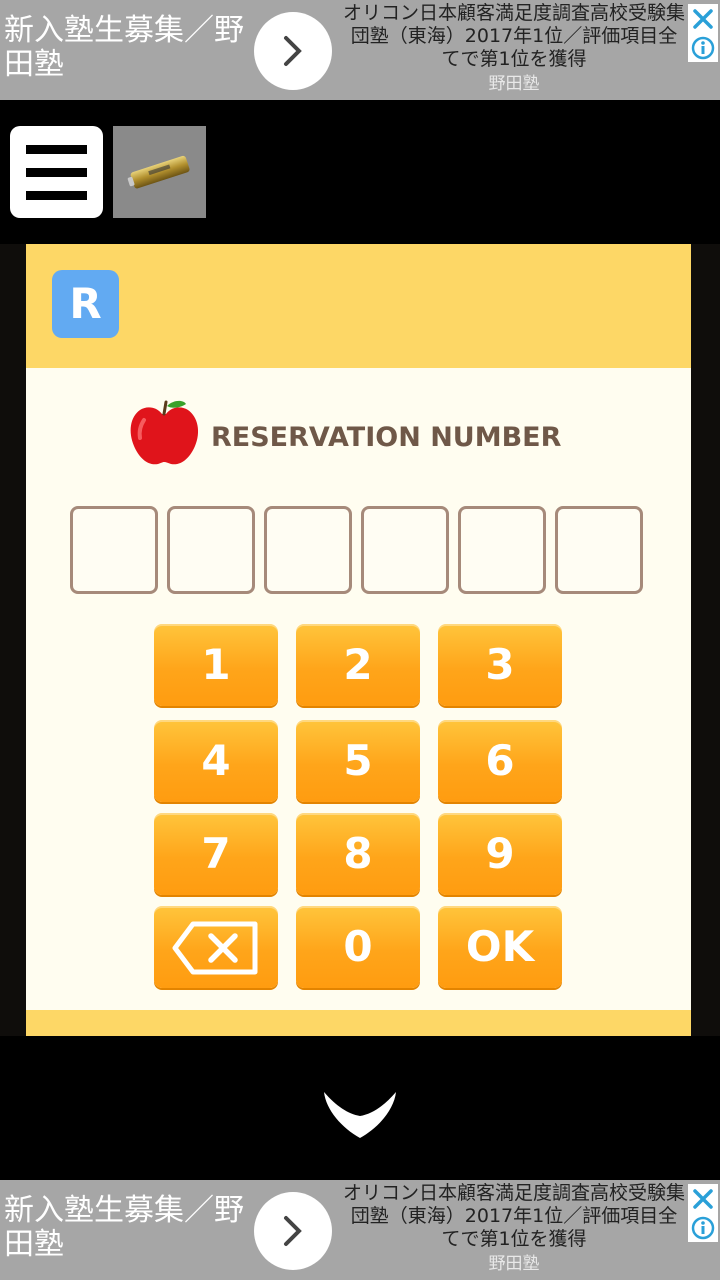 This screenshot has width=720, height=1280. I want to click on inventory-slot-battery, so click(159, 172).